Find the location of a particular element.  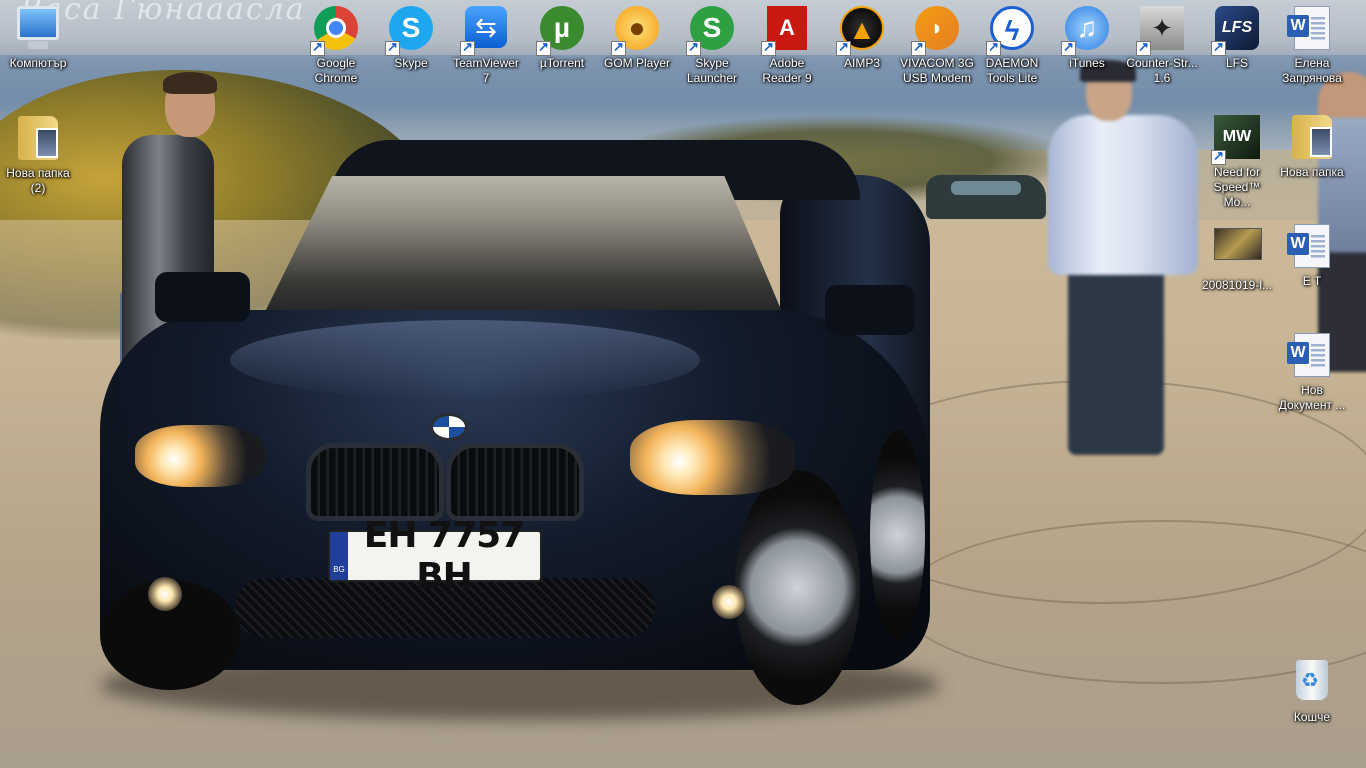

desktop-icon-utorrent: µ µTorrent is located at coordinates (562, 35).